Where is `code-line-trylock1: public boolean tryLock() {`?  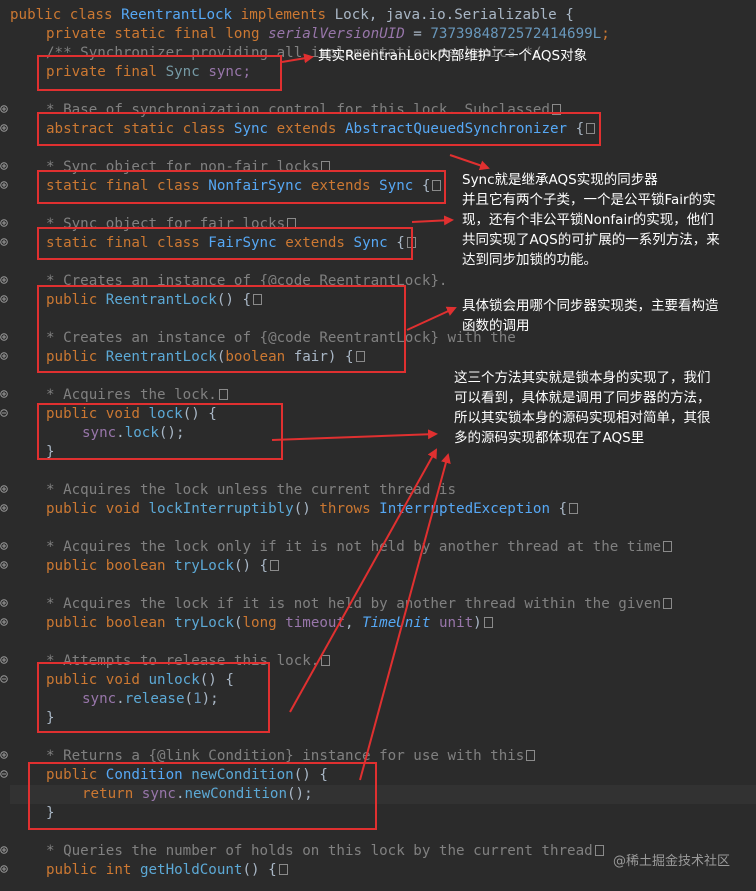
code-line-trylock1: public boolean tryLock() { is located at coordinates (163, 566).